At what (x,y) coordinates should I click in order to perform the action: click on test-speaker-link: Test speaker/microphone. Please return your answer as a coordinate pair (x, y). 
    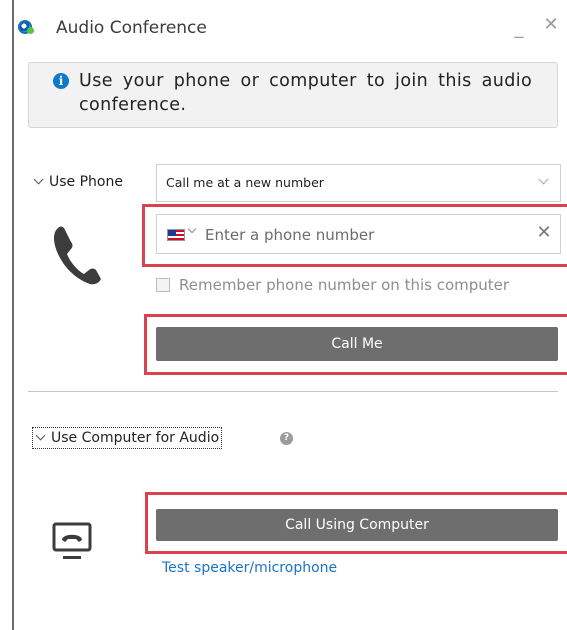
    Looking at the image, I should click on (249, 568).